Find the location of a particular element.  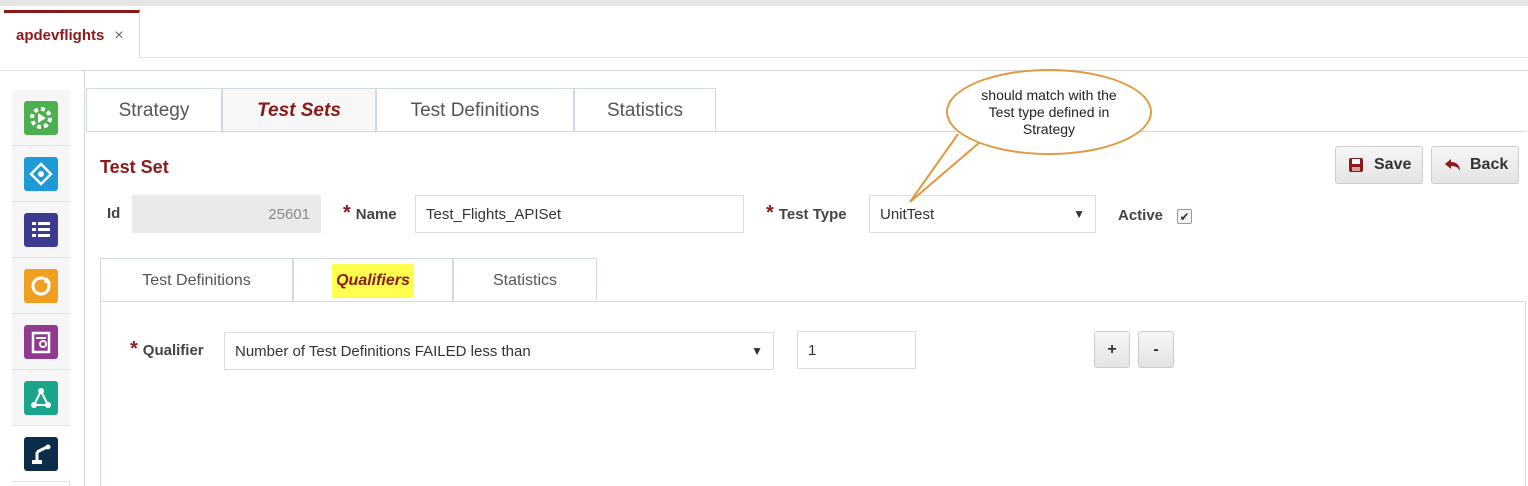

name-label: Name is located at coordinates (376, 214).